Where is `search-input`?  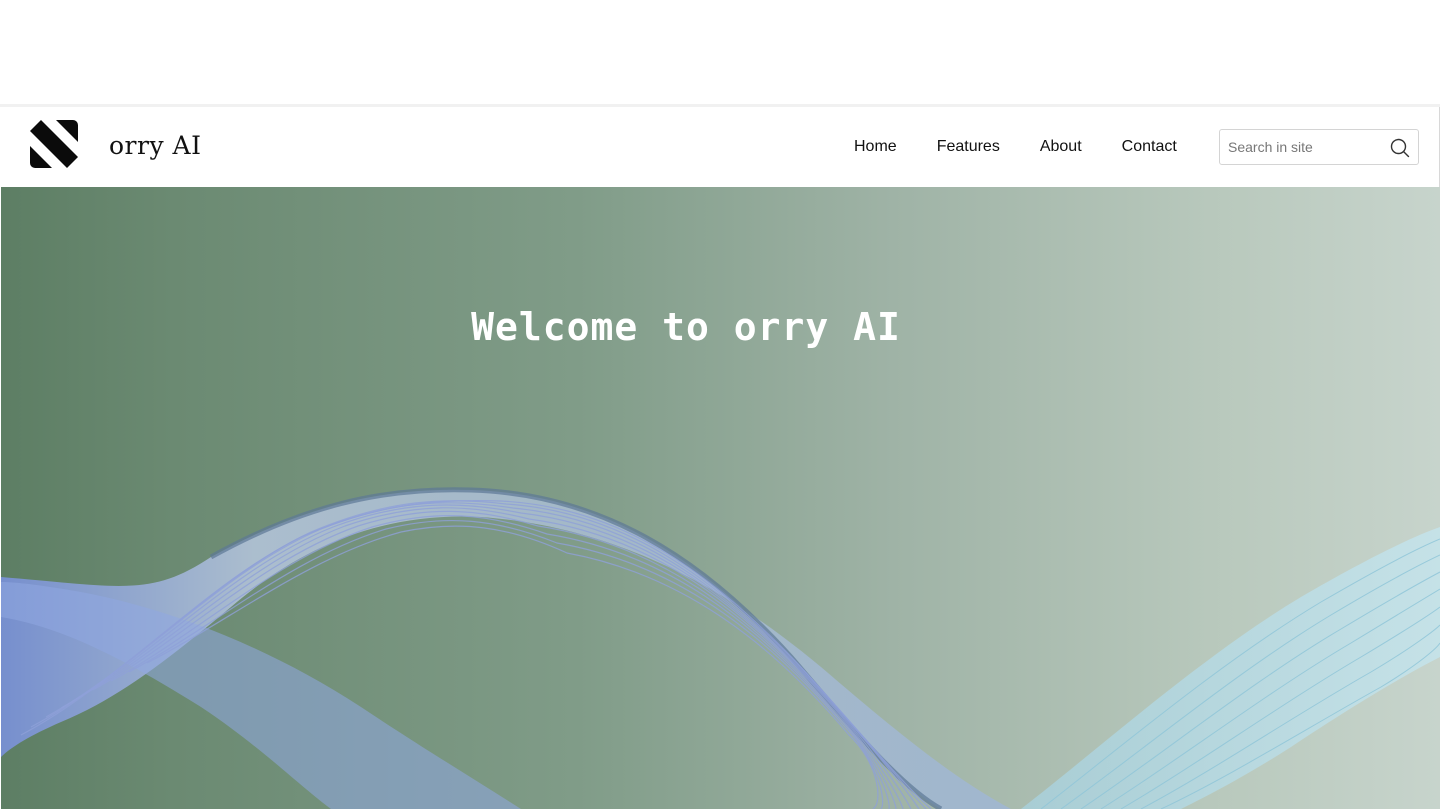 search-input is located at coordinates (1300, 147).